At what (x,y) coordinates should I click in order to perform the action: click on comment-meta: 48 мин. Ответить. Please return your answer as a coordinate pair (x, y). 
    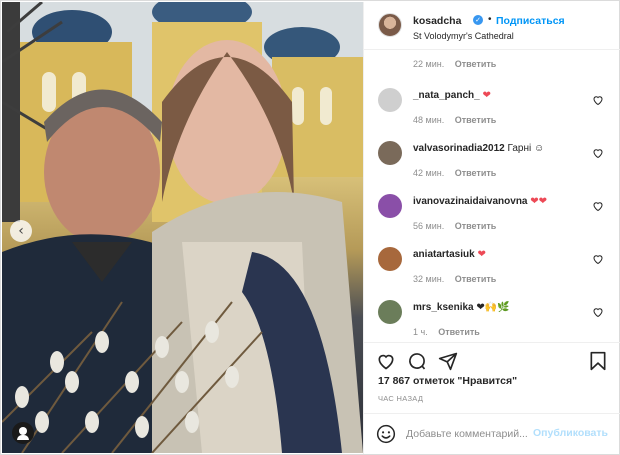
    Looking at the image, I should click on (454, 120).